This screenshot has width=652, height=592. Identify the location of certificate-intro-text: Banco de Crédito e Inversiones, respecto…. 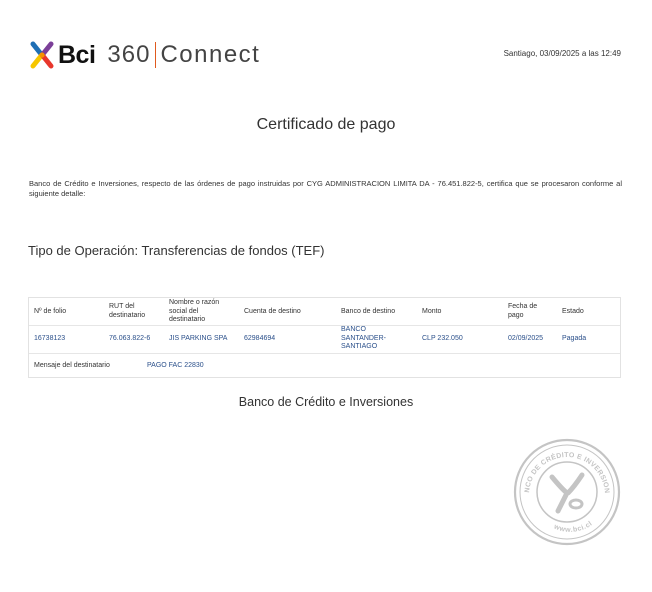
(325, 188).